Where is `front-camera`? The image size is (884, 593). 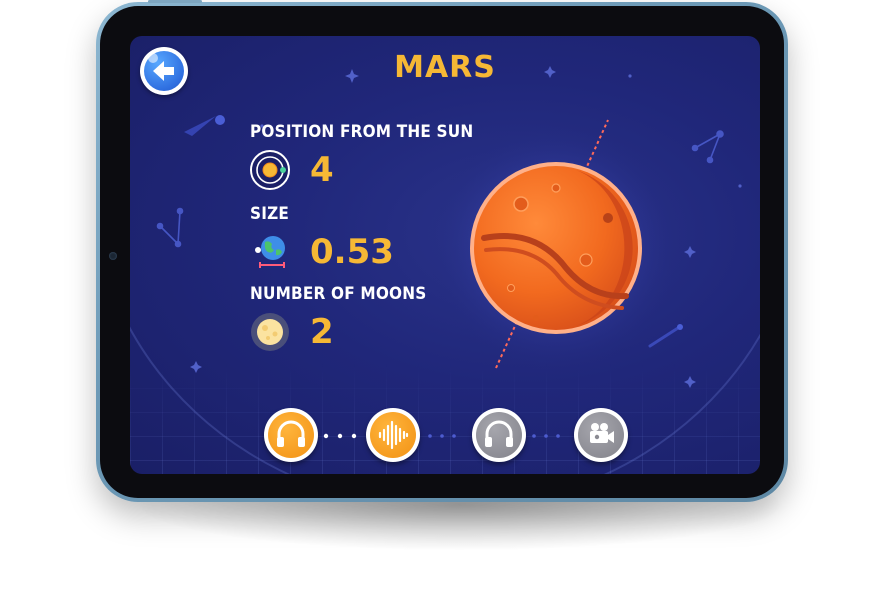
front-camera is located at coordinates (113, 256).